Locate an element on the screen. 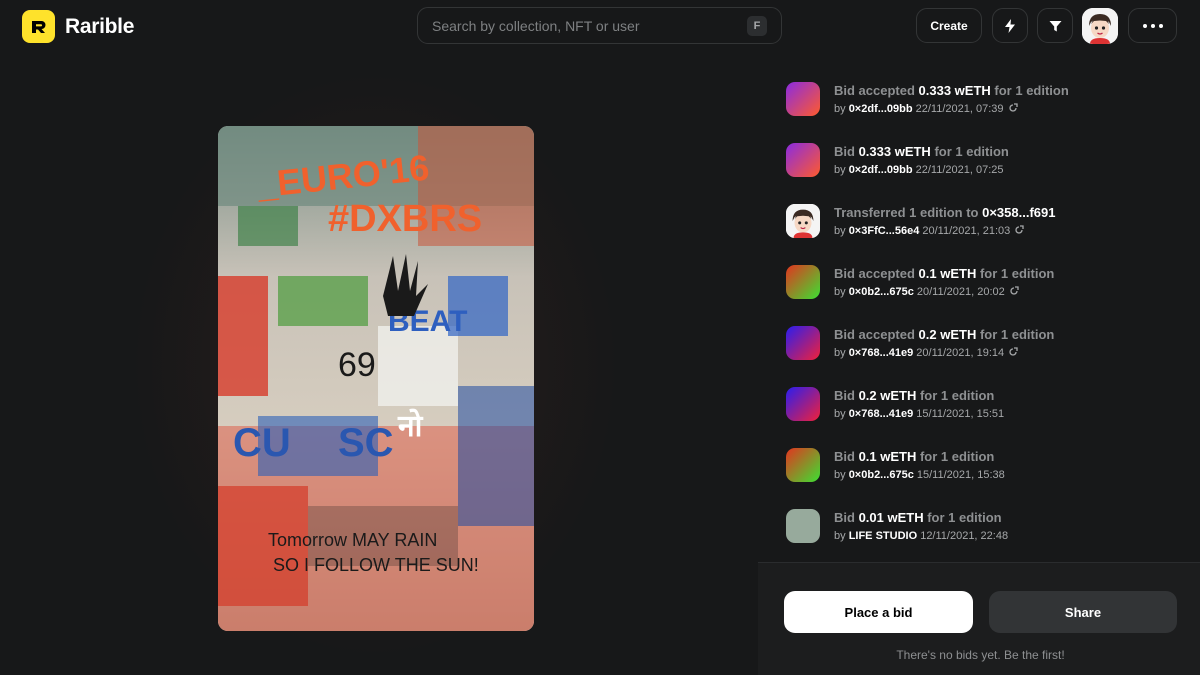 This screenshot has height=675, width=1200. activity-button is located at coordinates (1010, 25).